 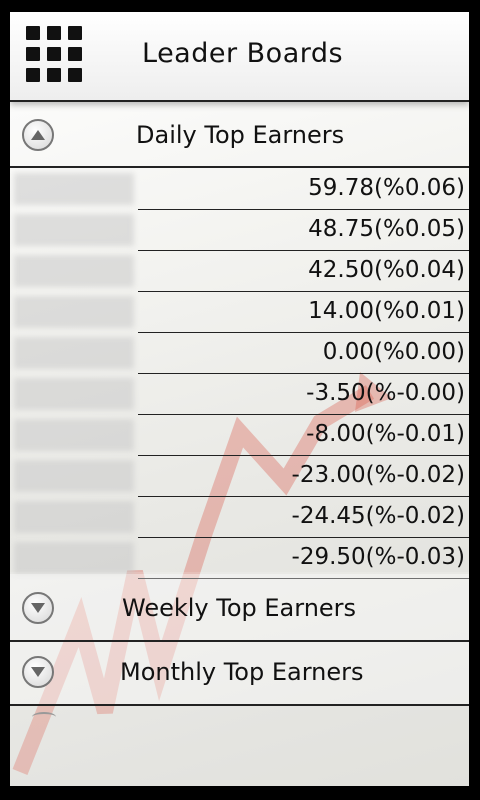 What do you see at coordinates (239, 271) in the screenshot?
I see `list-item: 42.50(%0.04)` at bounding box center [239, 271].